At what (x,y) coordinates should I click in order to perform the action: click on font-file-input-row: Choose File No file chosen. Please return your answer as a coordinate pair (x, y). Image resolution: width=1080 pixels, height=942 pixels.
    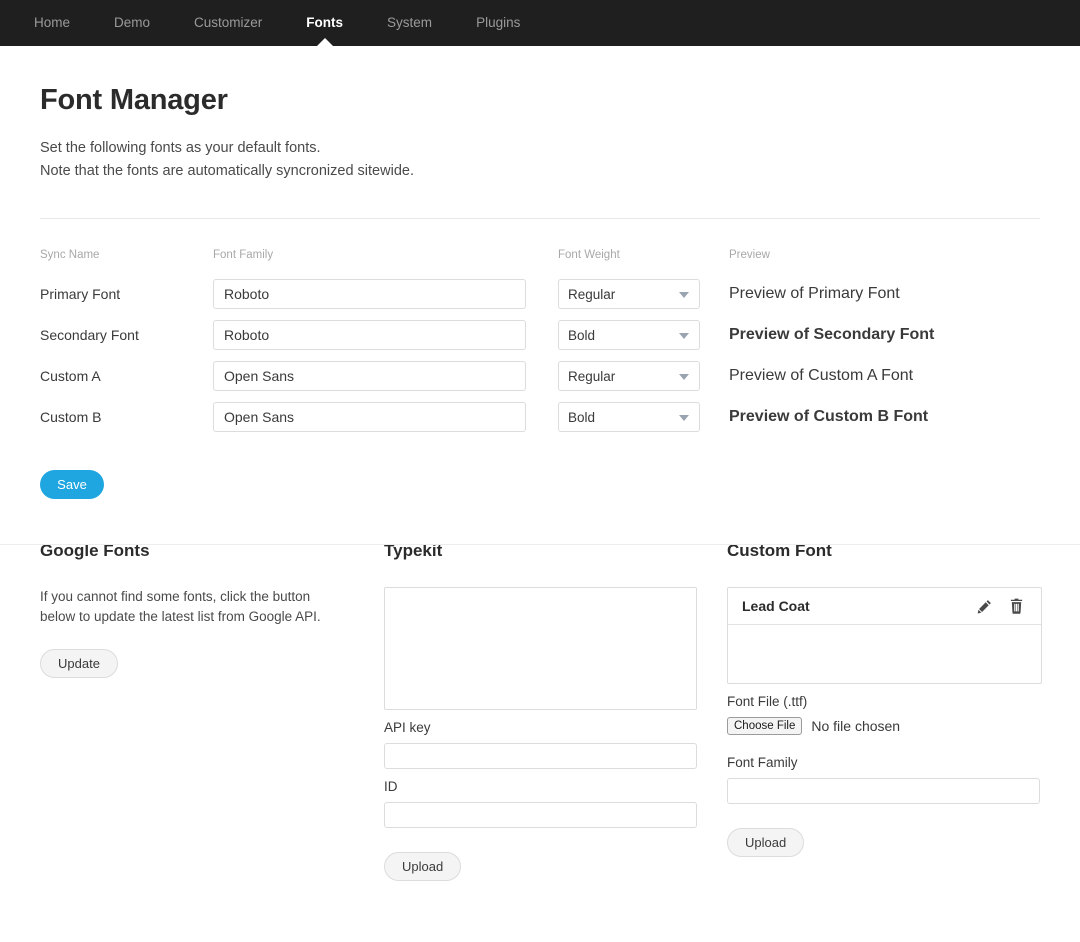
    Looking at the image, I should click on (884, 726).